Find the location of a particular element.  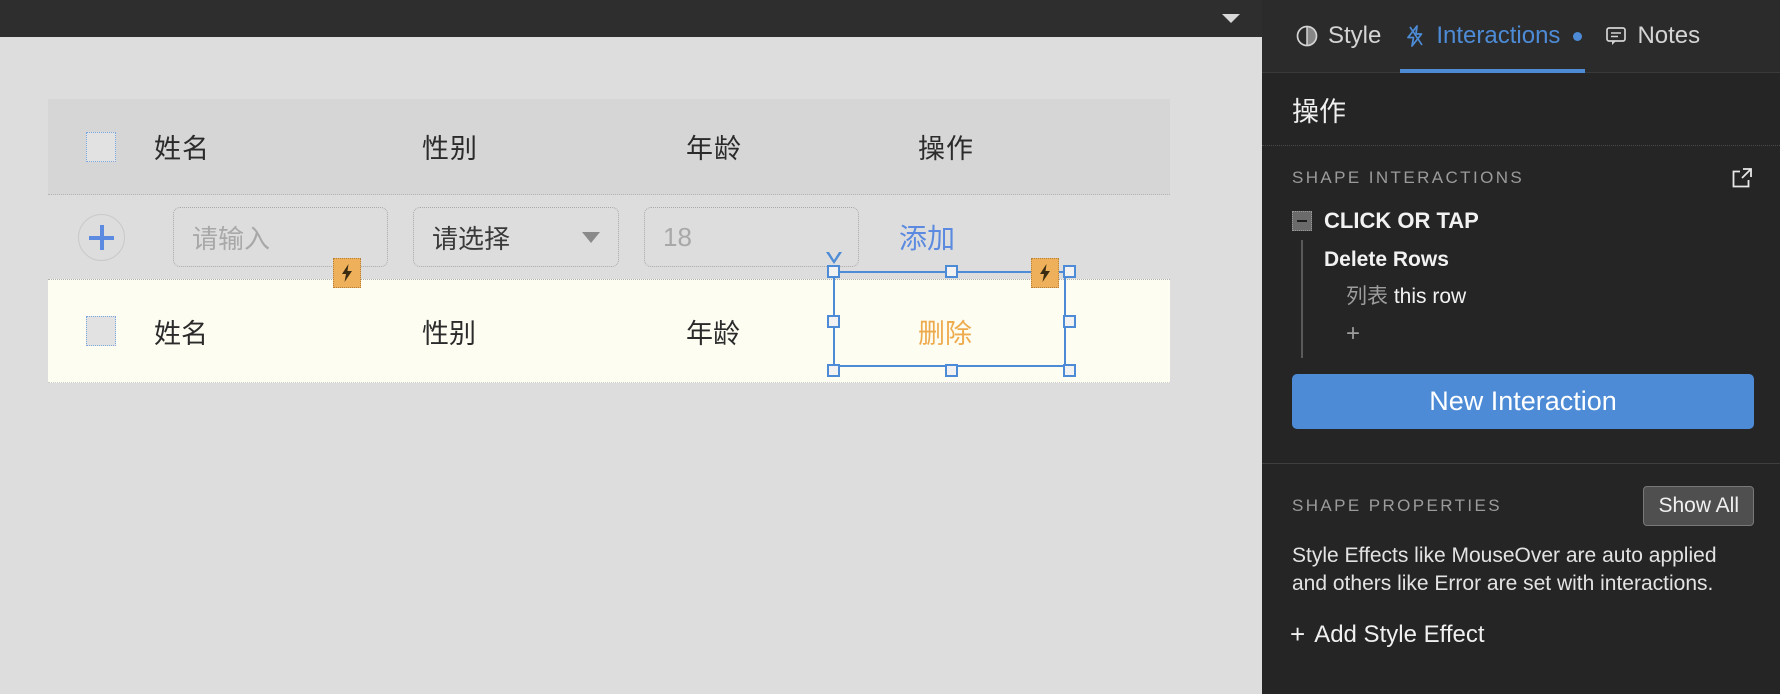

plus-icon: + is located at coordinates (1298, 634).